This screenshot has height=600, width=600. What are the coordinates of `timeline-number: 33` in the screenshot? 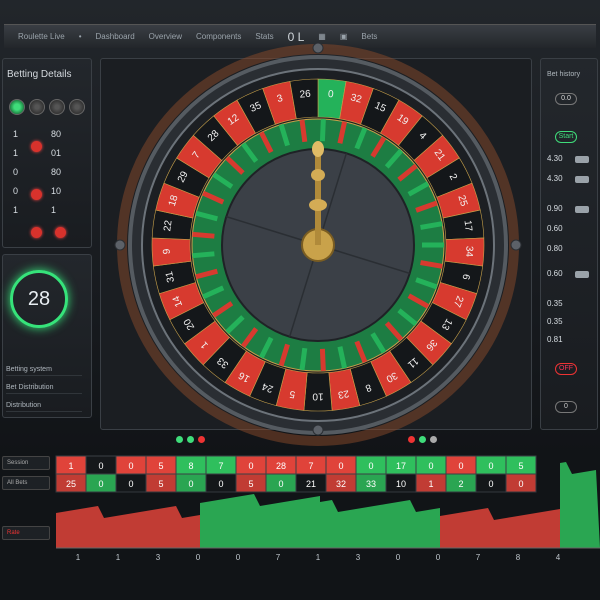 It's located at (371, 484).